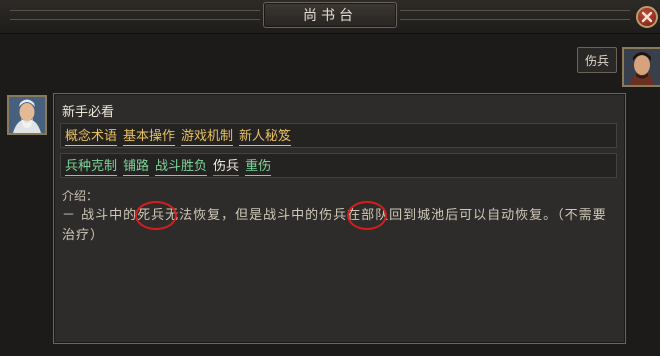 This screenshot has width=660, height=356. Describe the element at coordinates (149, 135) in the screenshot. I see `tab-basic-operations: 基本操作` at that location.